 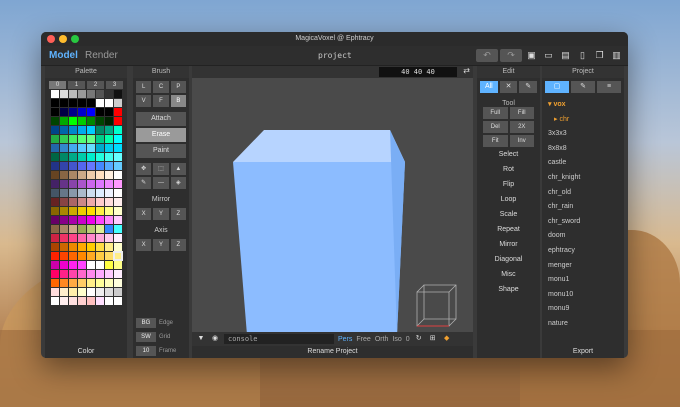 I want to click on line-icon: —, so click(x=161, y=183).